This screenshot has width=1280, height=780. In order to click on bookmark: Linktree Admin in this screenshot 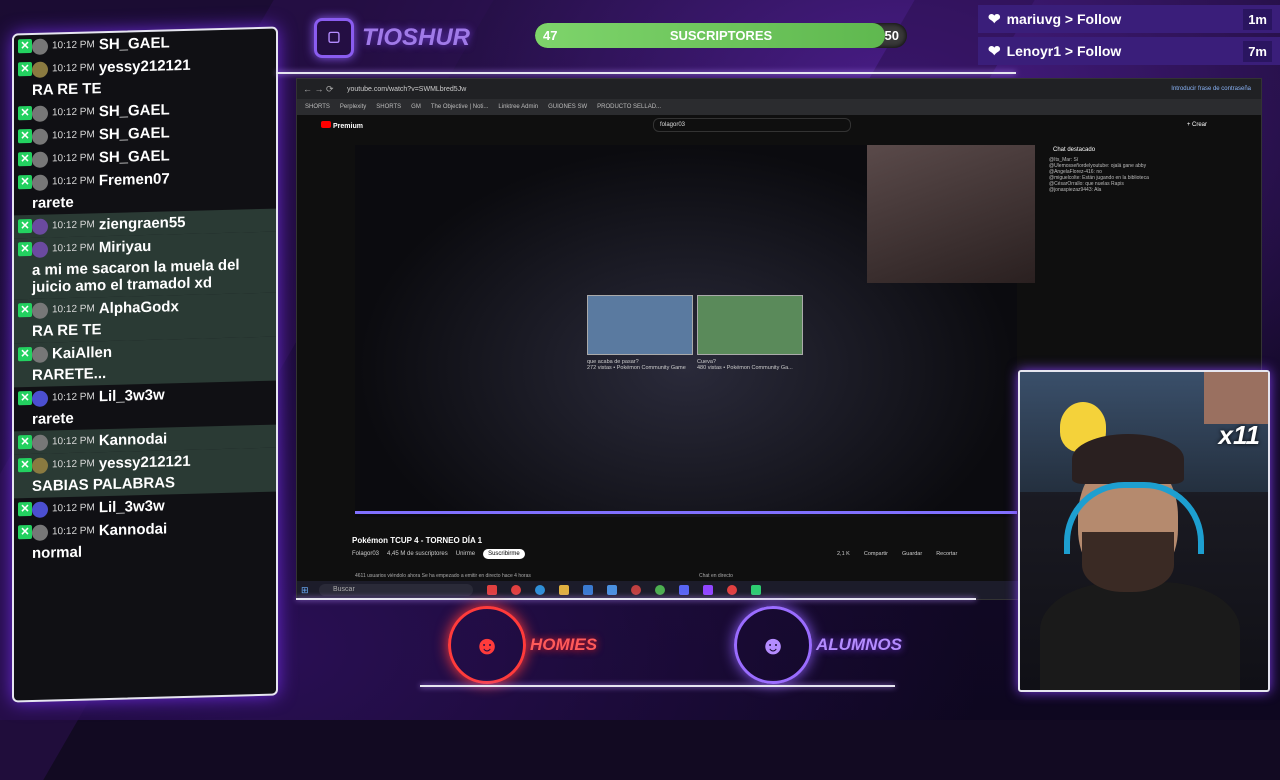, I will do `click(518, 107)`.